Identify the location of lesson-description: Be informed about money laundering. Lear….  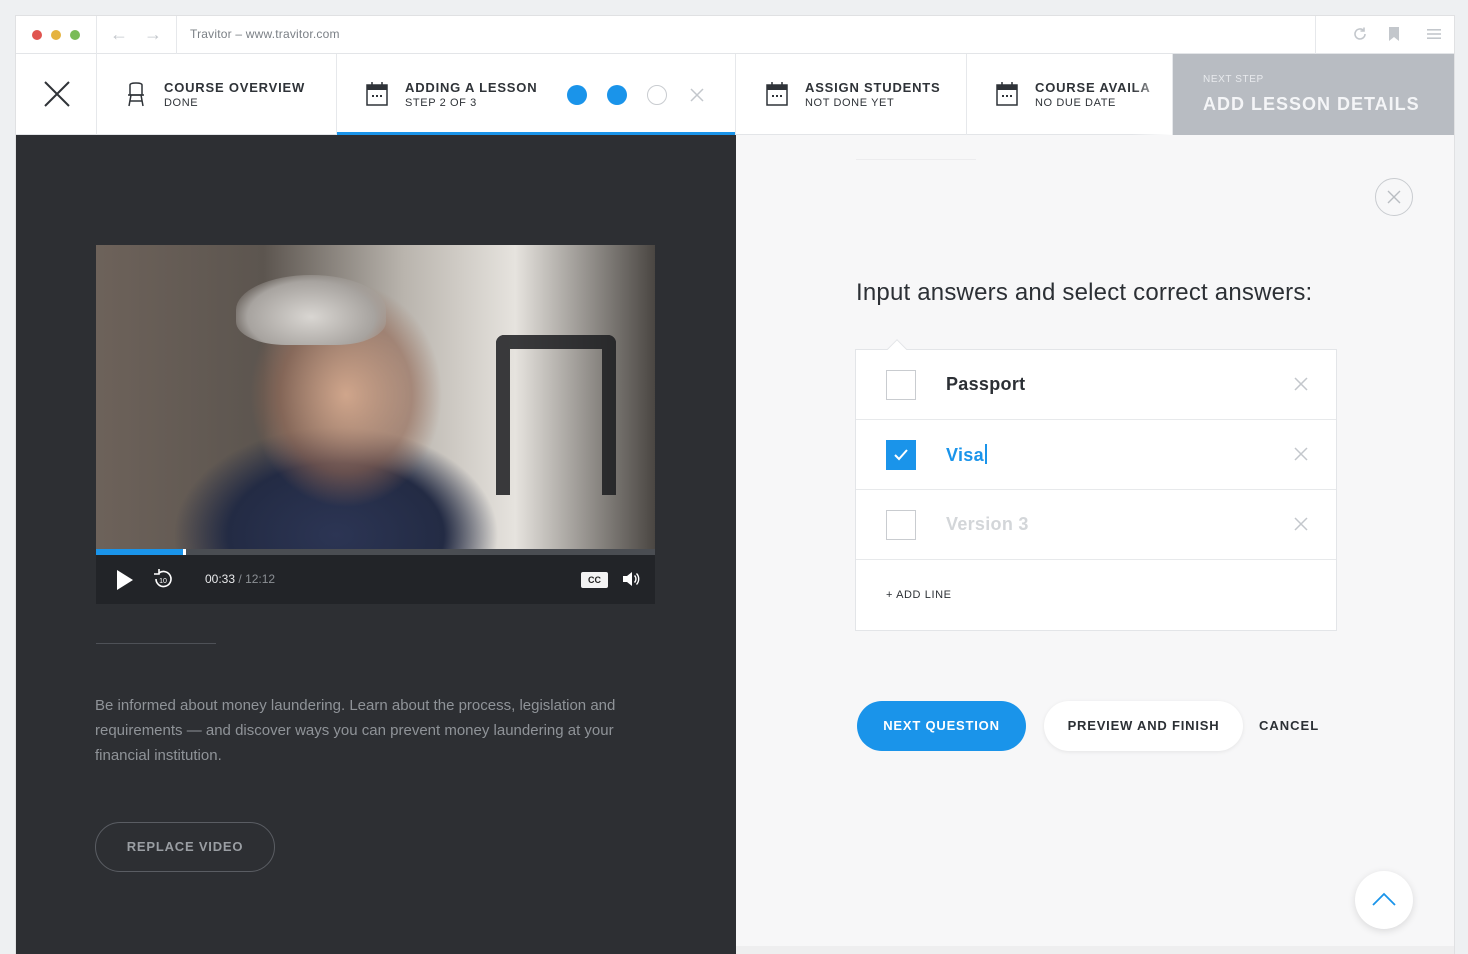
(355, 730).